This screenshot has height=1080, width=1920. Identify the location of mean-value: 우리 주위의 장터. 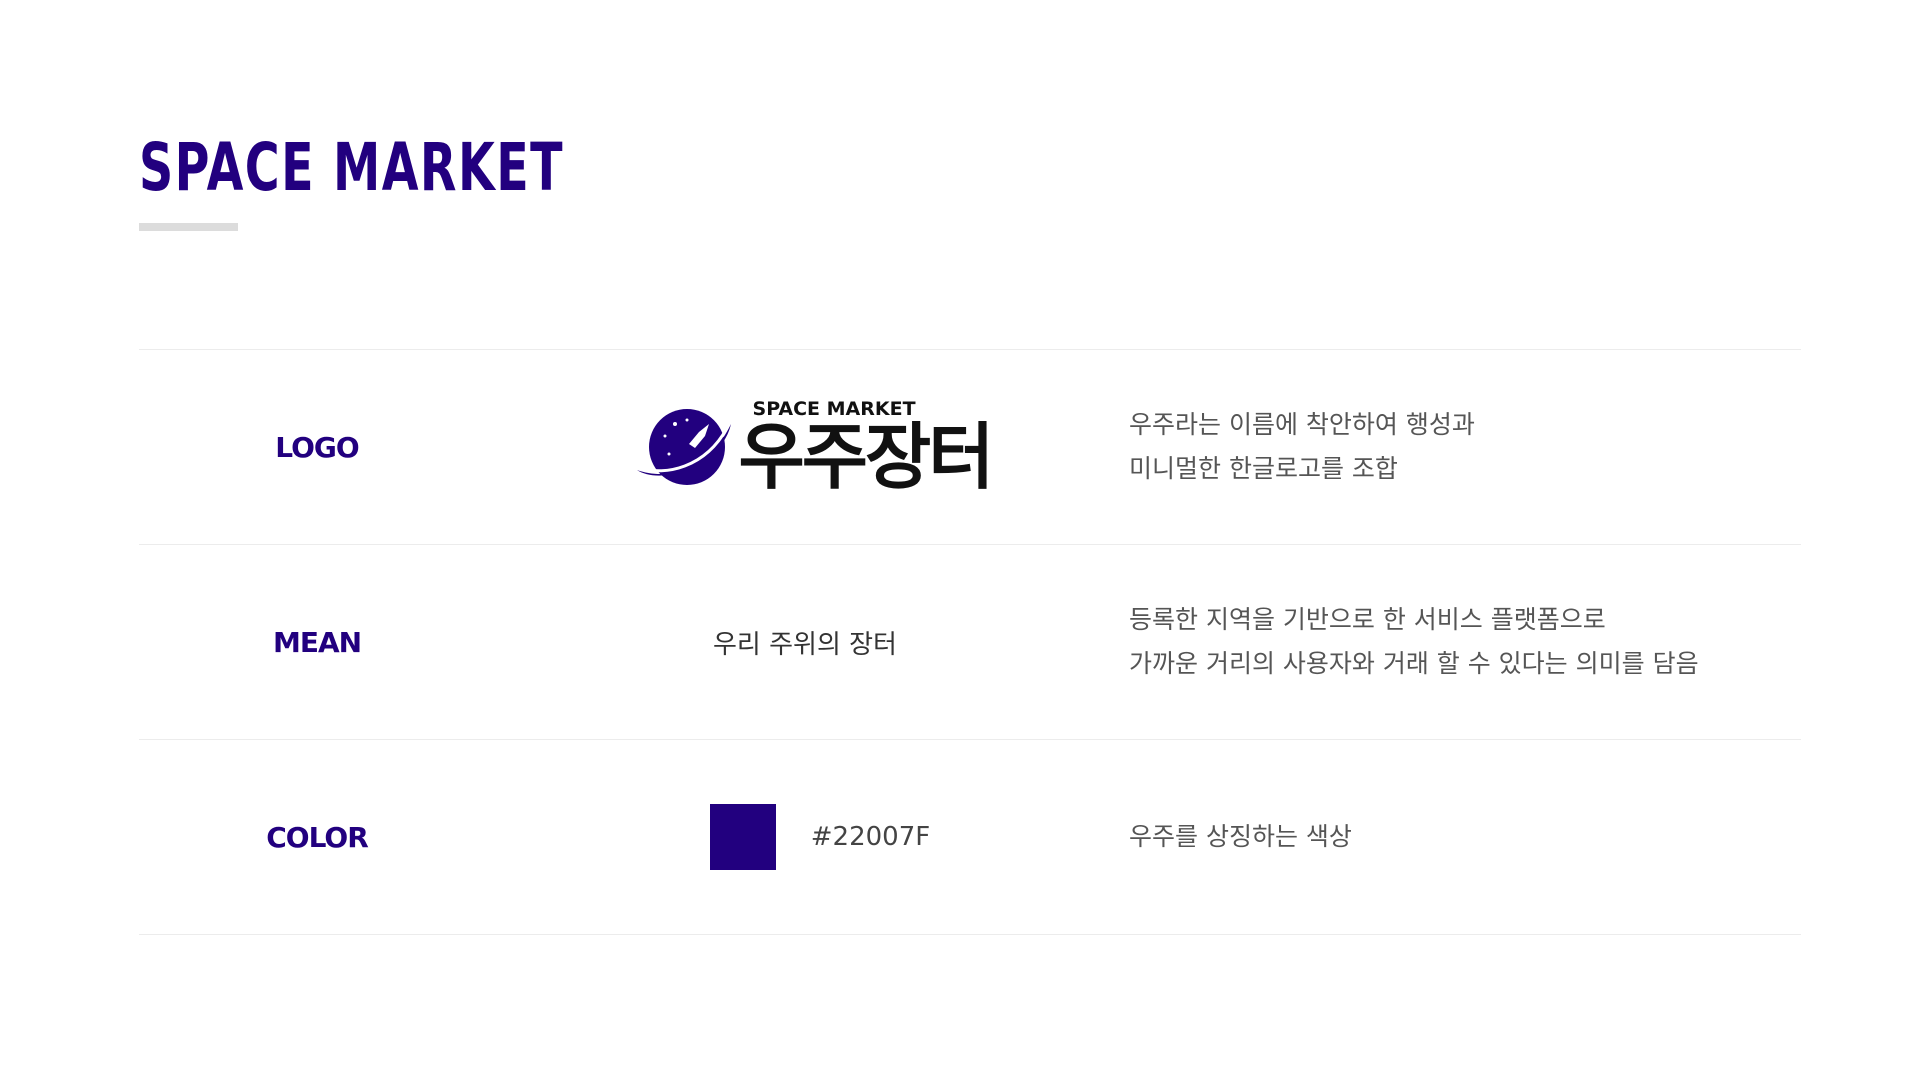
(805, 644).